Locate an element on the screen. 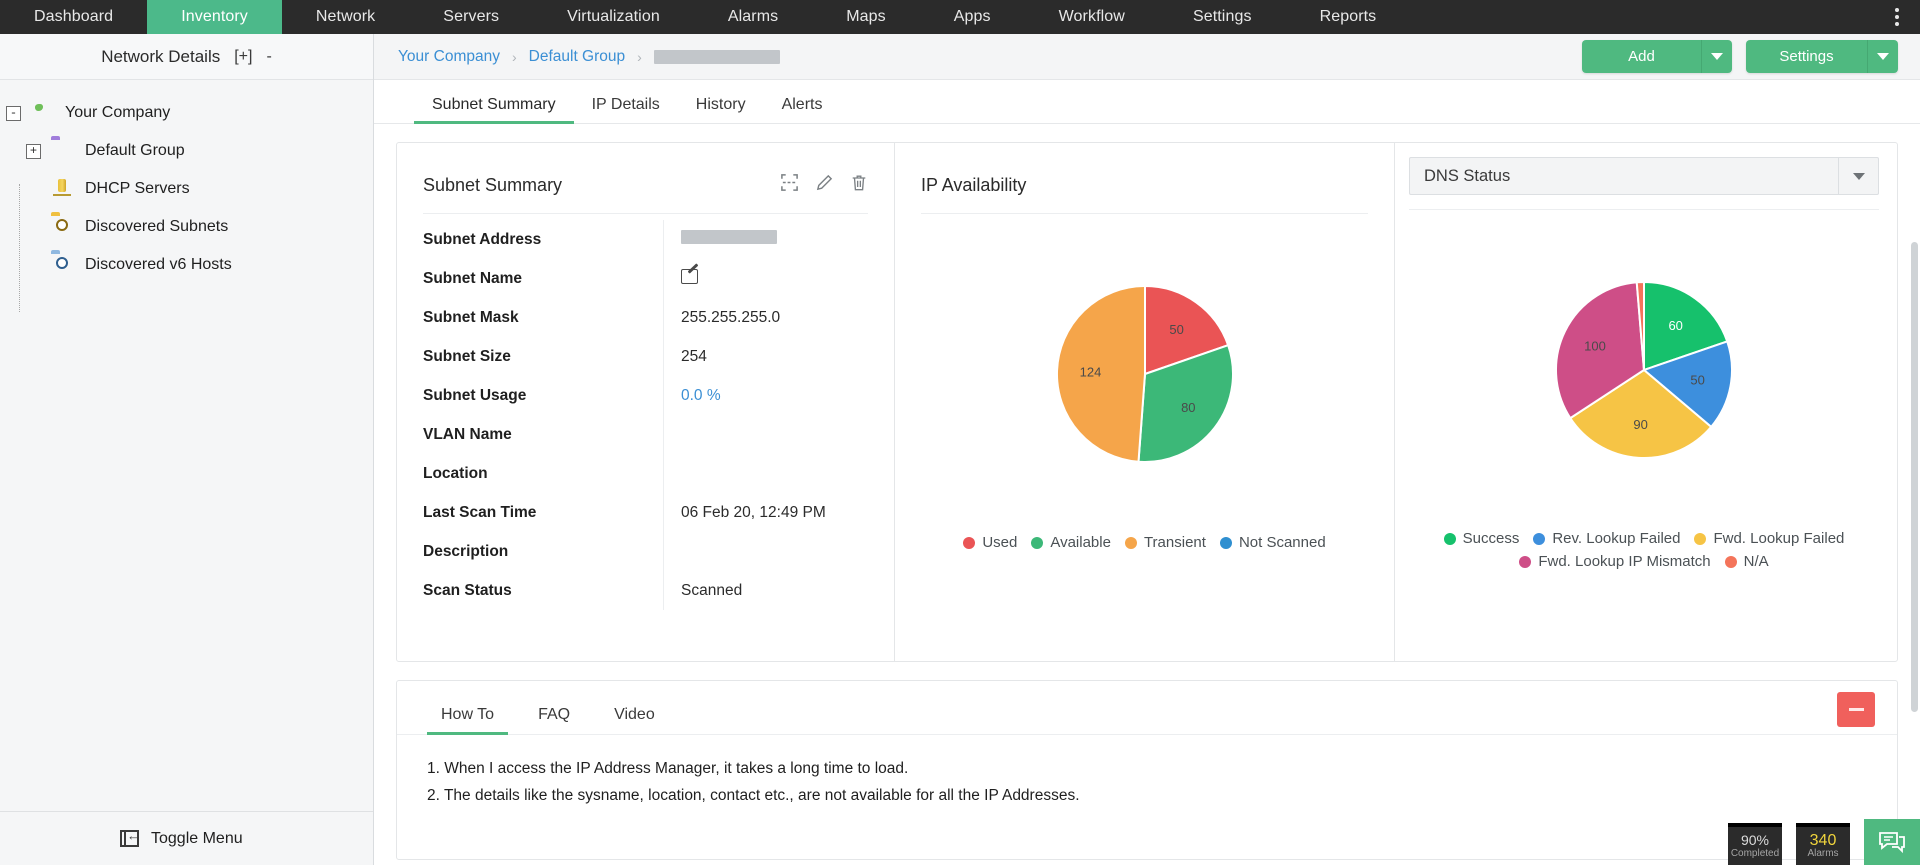 The width and height of the screenshot is (1920, 865). legend-item-transient: Transient is located at coordinates (1165, 542).